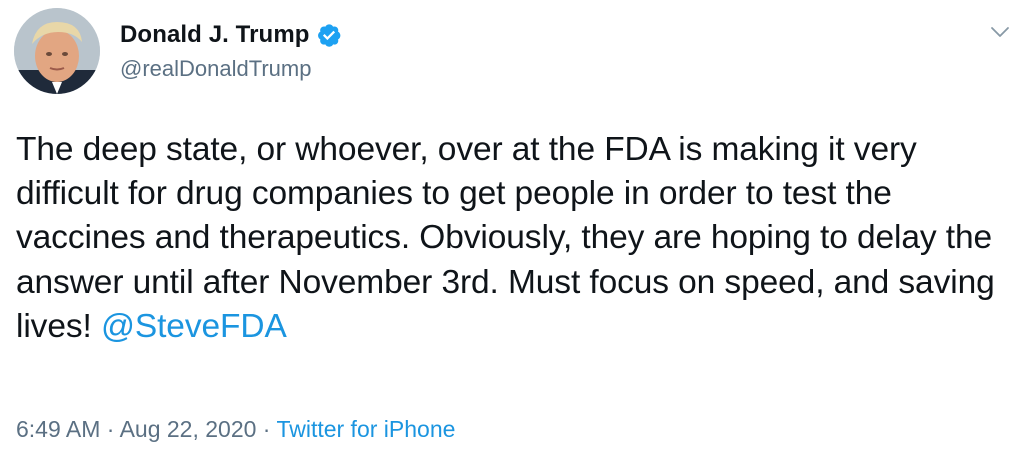 Image resolution: width=1024 pixels, height=470 pixels. I want to click on avatar, so click(57, 51).